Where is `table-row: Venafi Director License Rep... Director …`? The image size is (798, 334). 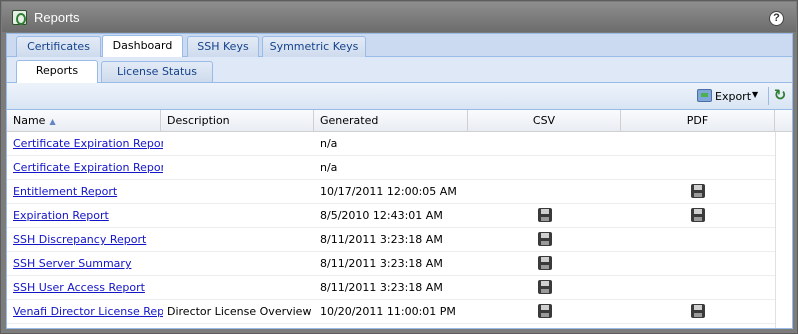
table-row: Venafi Director License Rep... Director … is located at coordinates (391, 312).